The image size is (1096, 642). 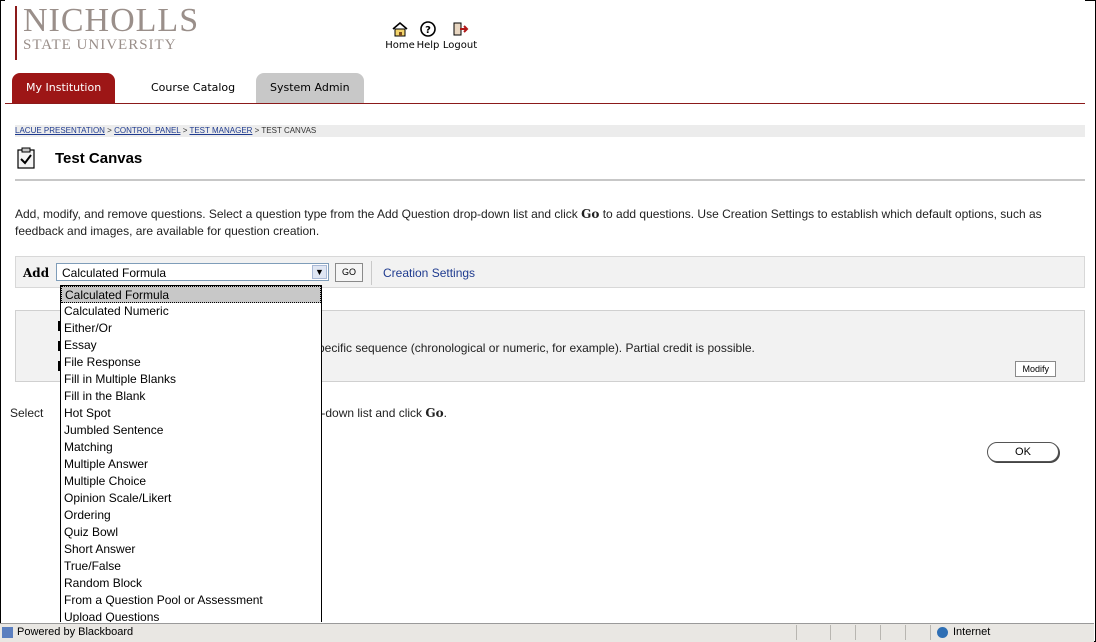 What do you see at coordinates (191, 583) in the screenshot?
I see `dropdown-option: Random Block` at bounding box center [191, 583].